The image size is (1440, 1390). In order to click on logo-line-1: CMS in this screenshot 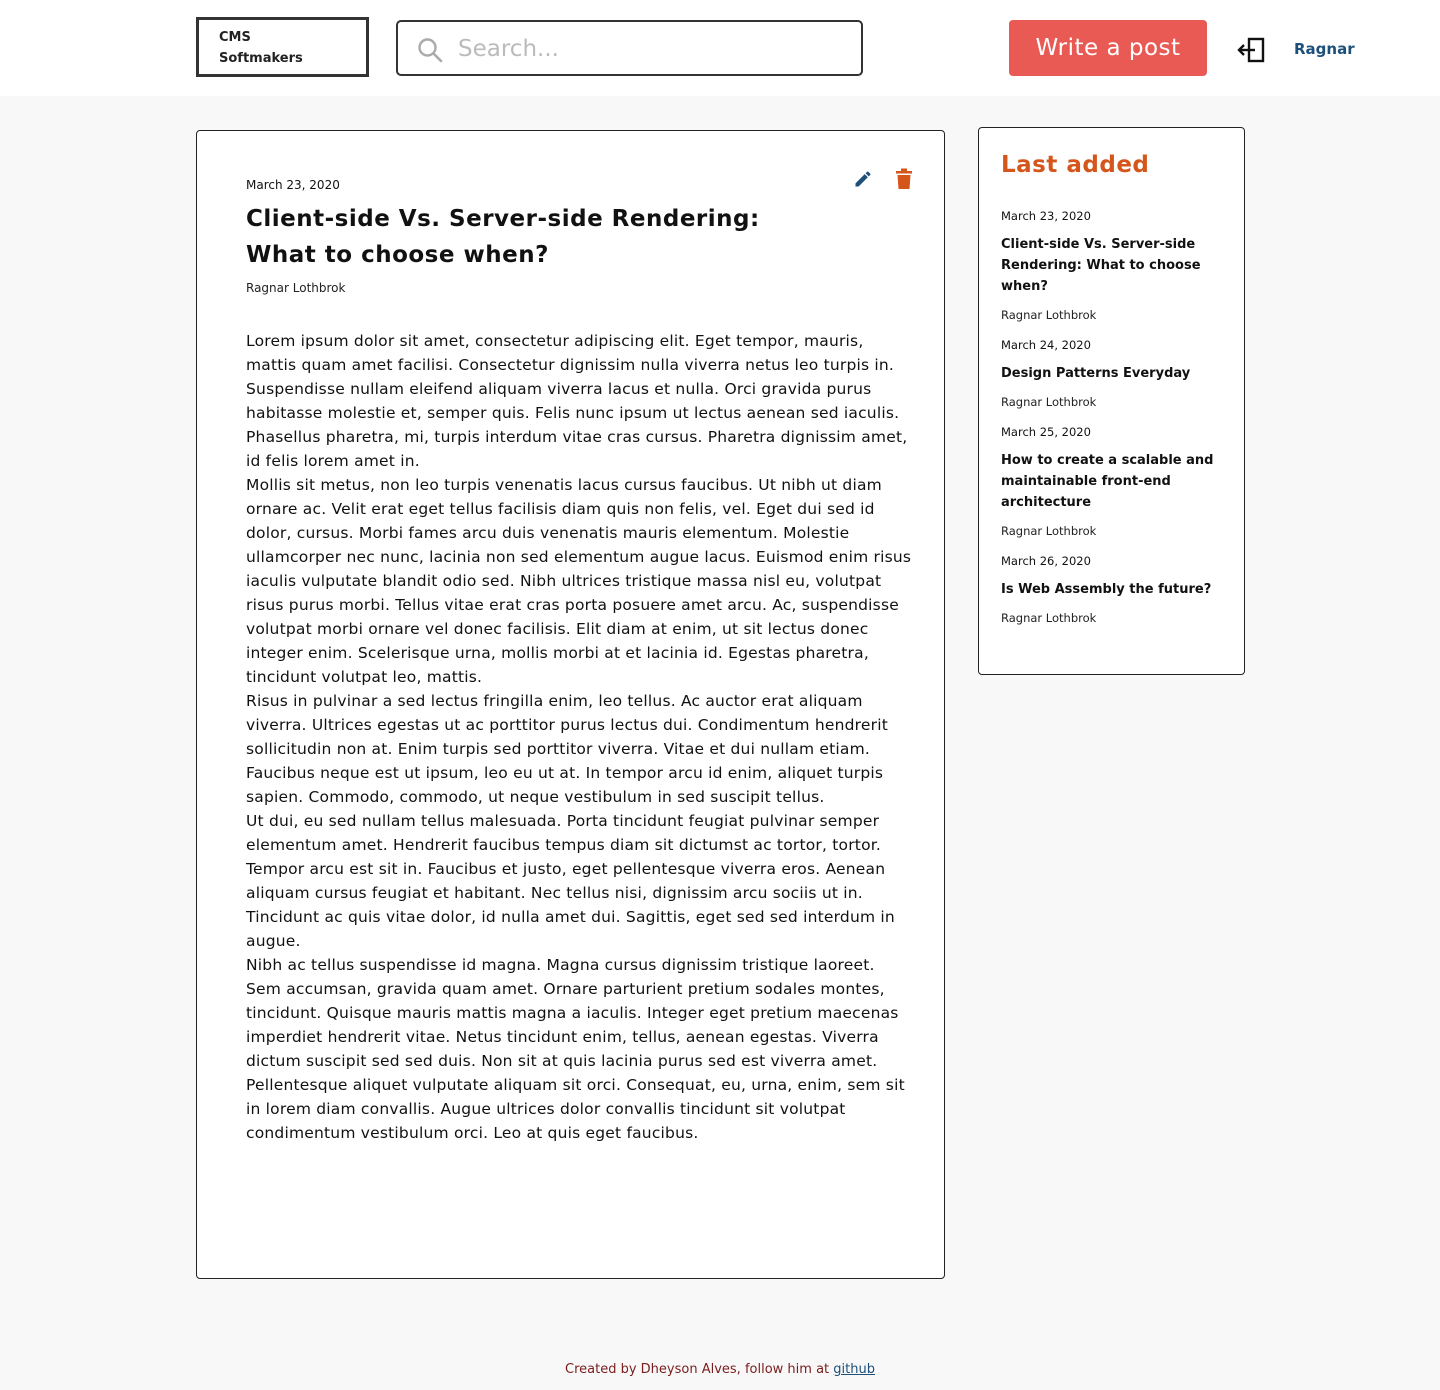, I will do `click(235, 37)`.